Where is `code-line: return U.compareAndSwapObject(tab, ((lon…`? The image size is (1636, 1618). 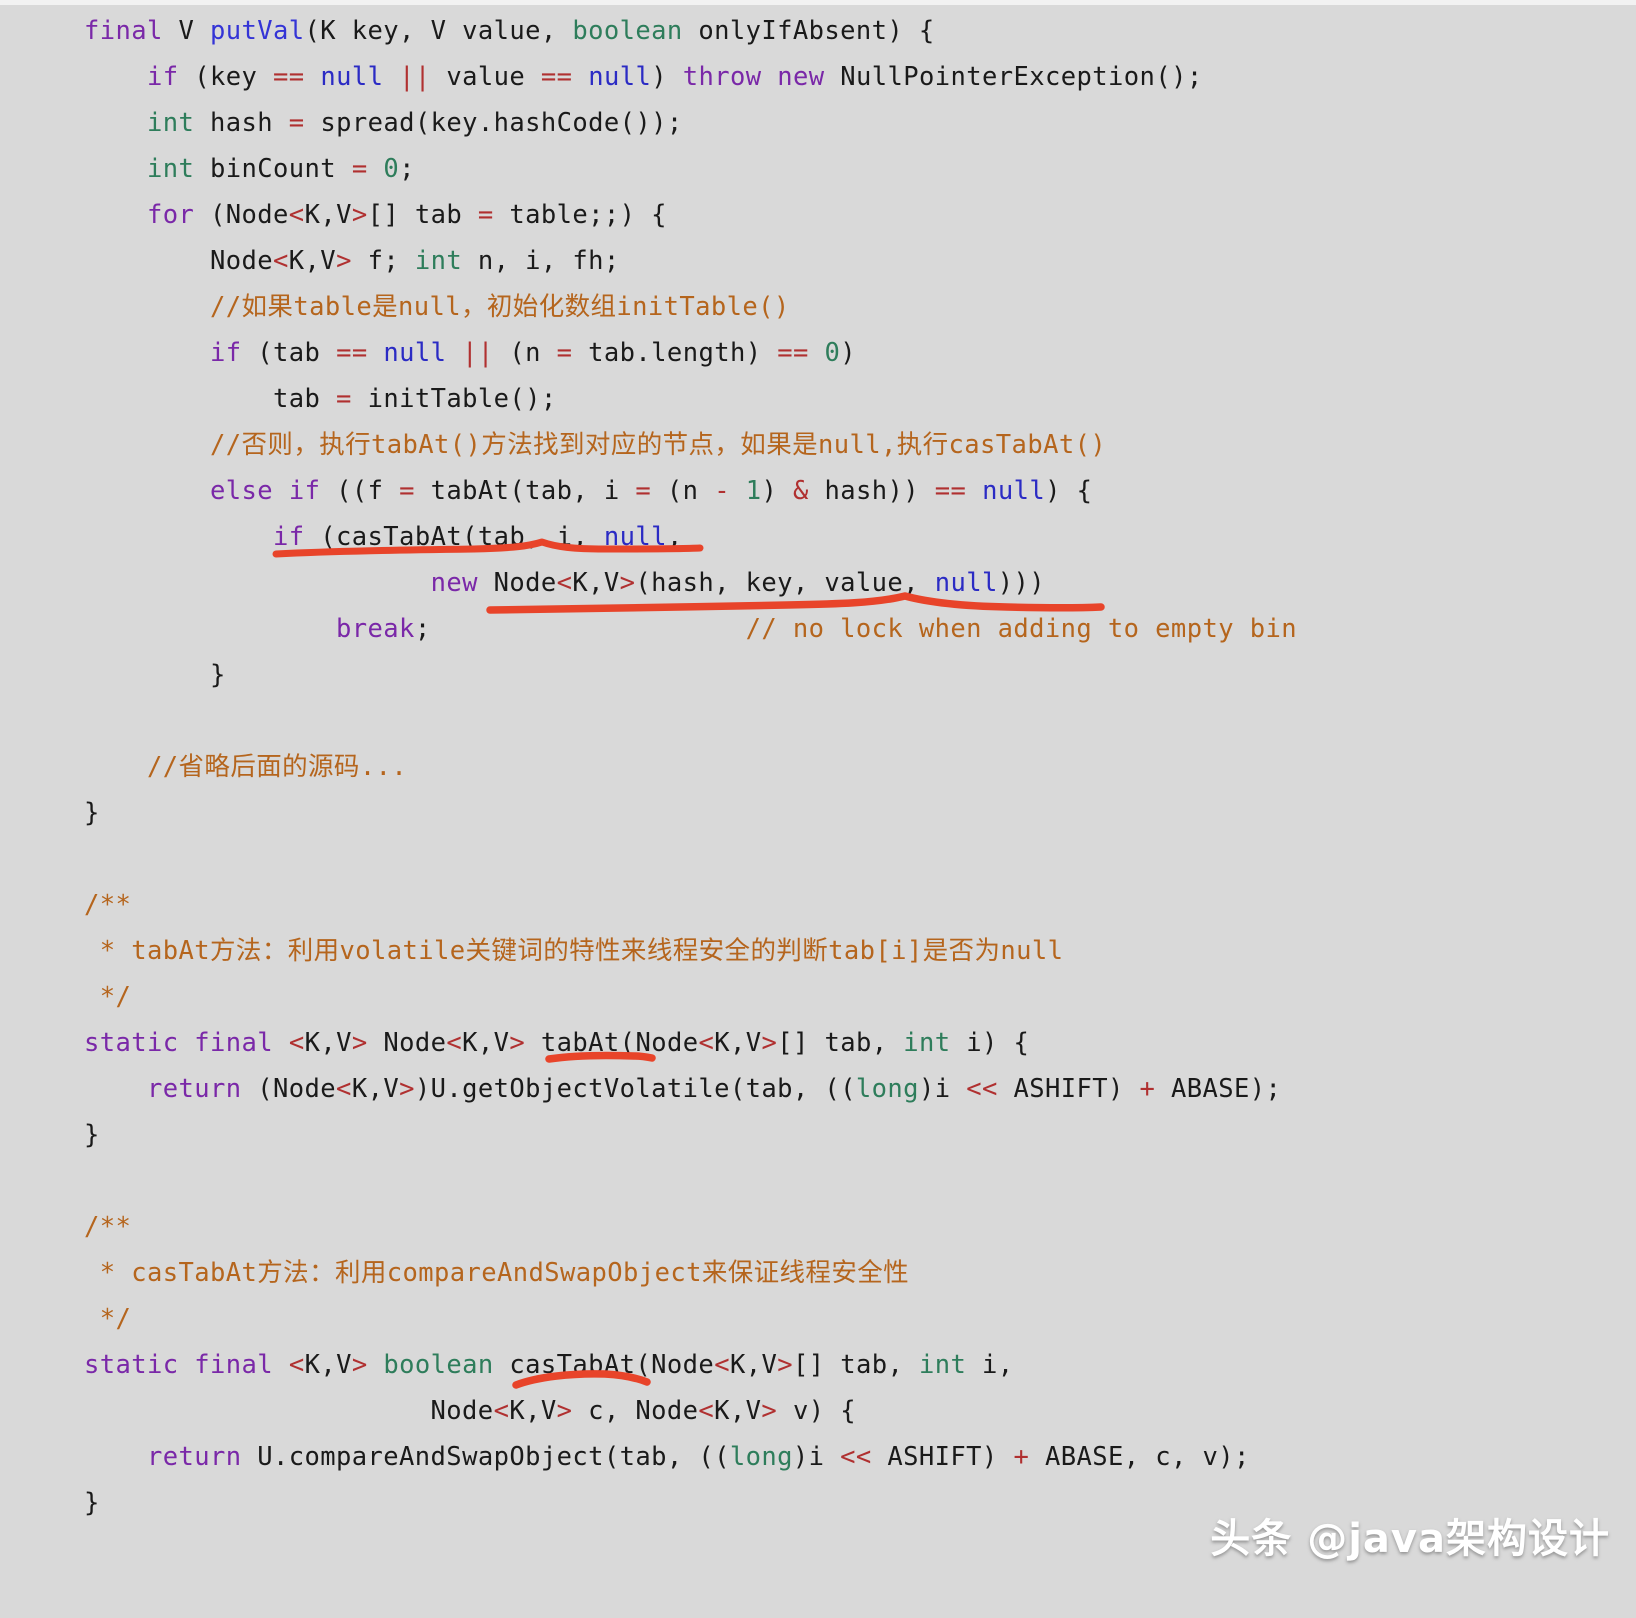
code-line: return U.compareAndSwapObject(tab, ((lon… is located at coordinates (698, 1457).